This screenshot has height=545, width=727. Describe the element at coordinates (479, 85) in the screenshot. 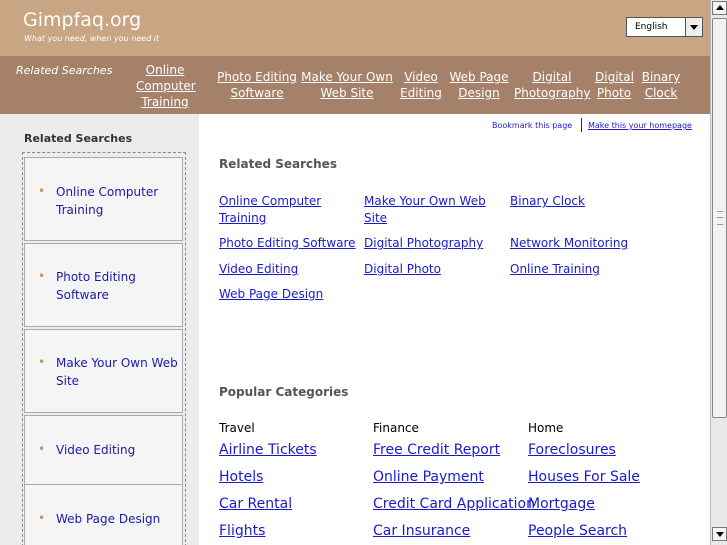

I see `nav-link-web-page-design: Web Page Design` at that location.